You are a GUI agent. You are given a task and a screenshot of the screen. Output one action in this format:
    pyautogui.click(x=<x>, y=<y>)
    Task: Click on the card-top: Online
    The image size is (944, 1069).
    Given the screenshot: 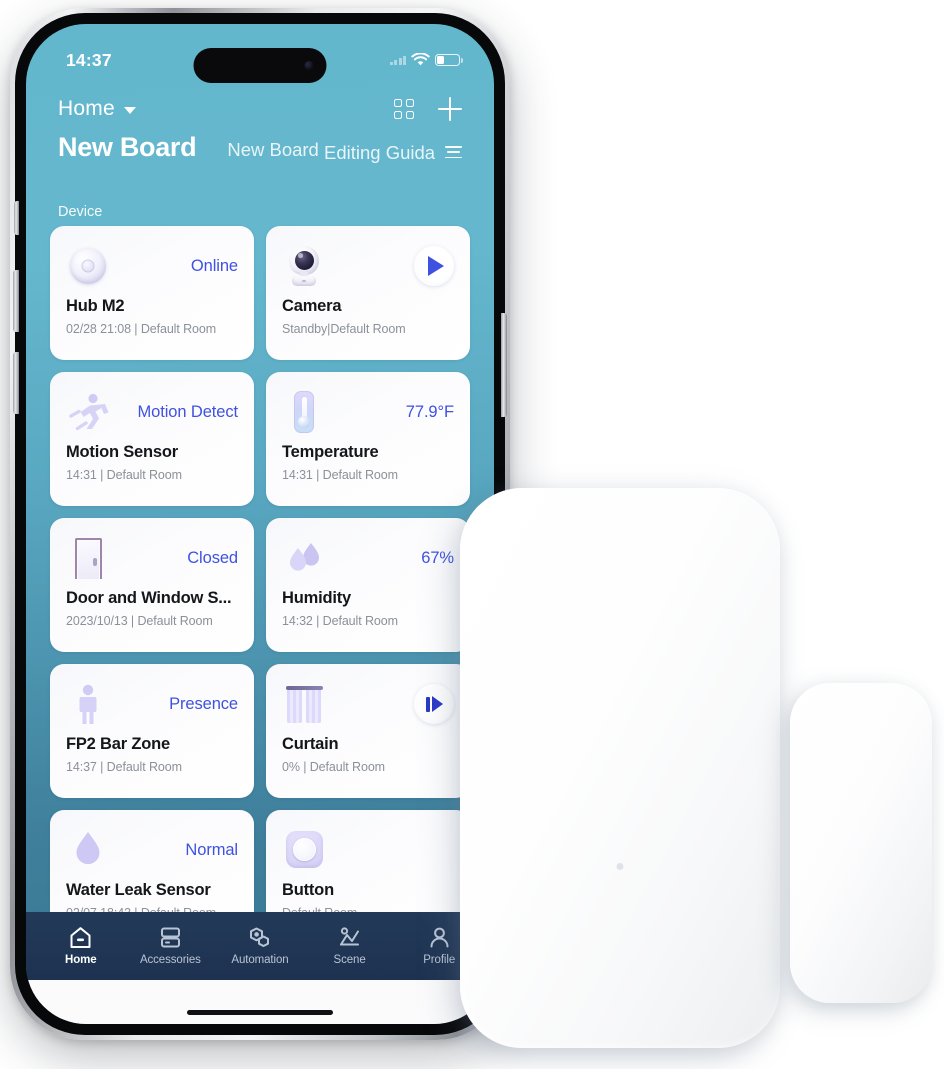 What is the action you would take?
    pyautogui.click(x=152, y=266)
    